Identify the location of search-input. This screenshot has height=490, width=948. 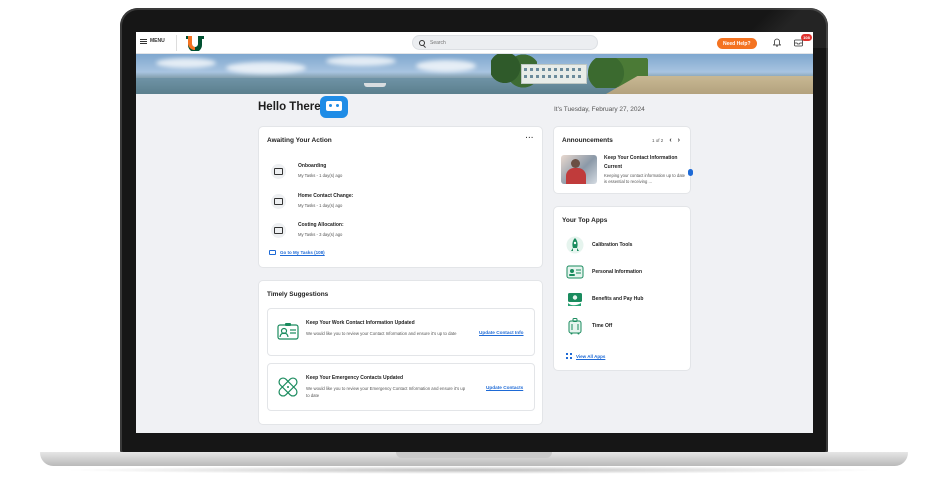
(505, 42).